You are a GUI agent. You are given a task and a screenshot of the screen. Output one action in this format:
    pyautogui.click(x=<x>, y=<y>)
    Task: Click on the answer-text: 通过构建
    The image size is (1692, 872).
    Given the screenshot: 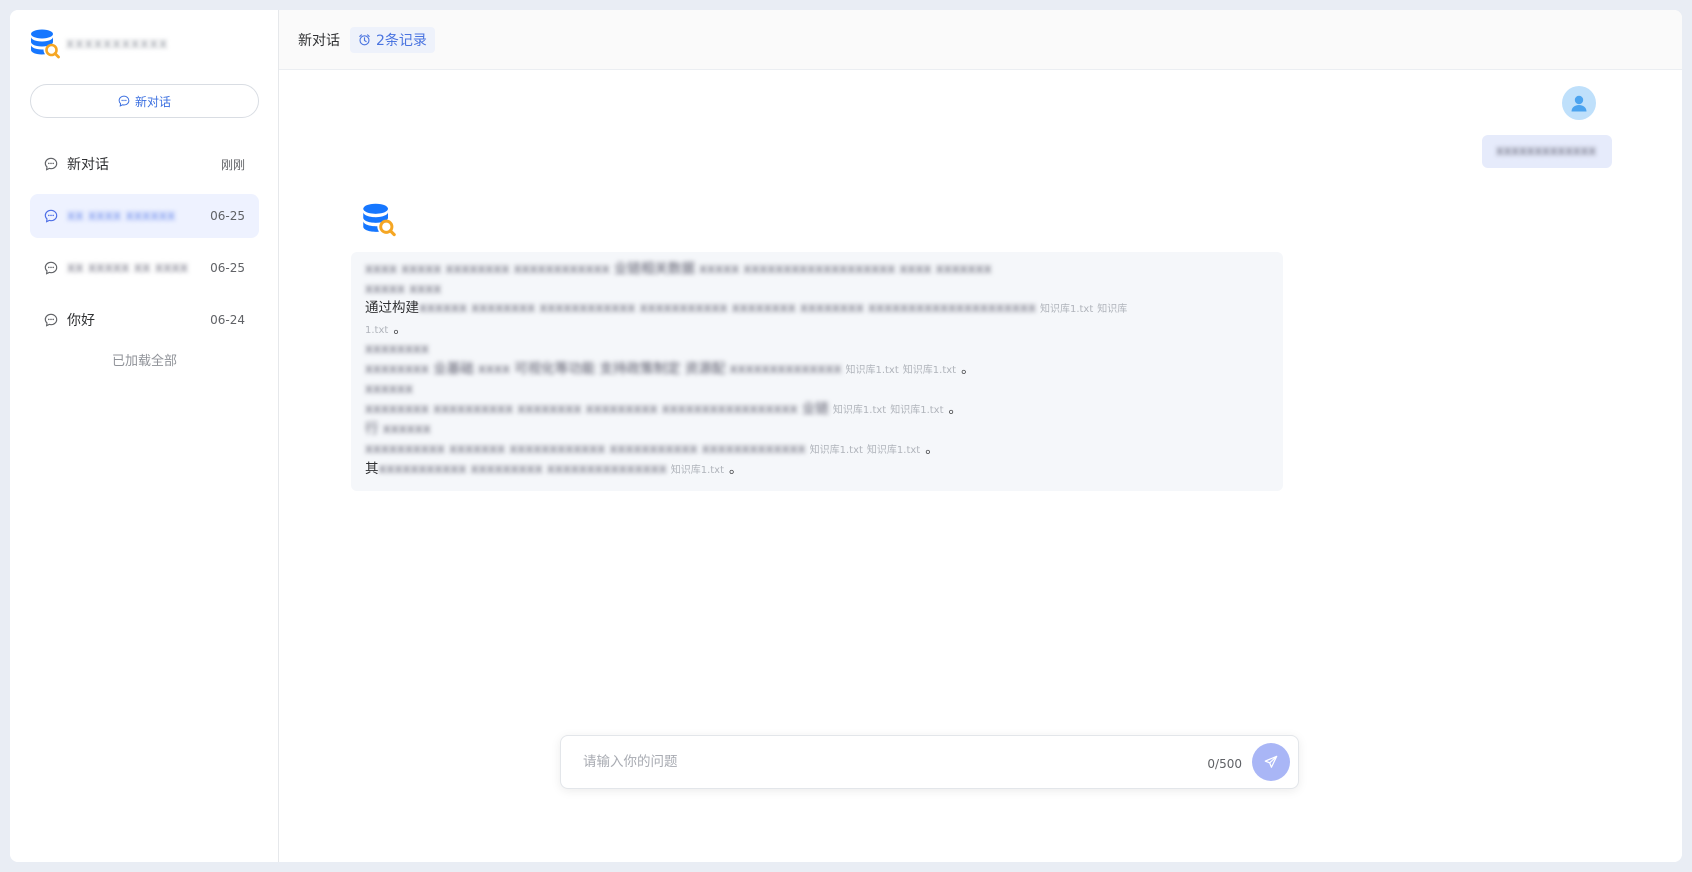 What is the action you would take?
    pyautogui.click(x=392, y=308)
    